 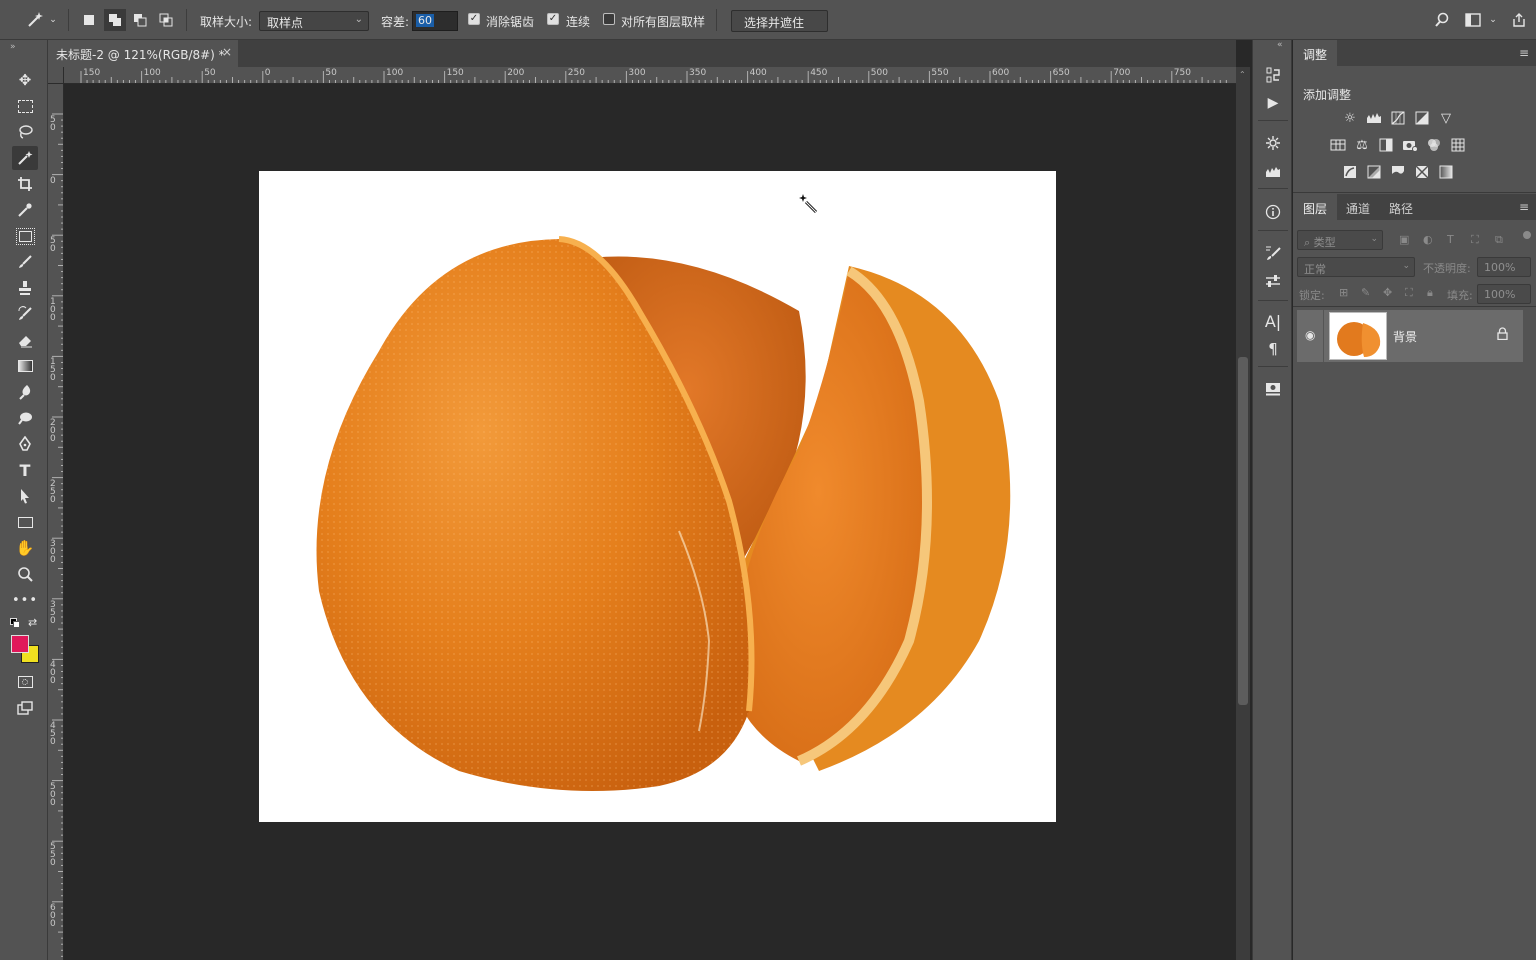 I want to click on brush-settings-icon, so click(x=1273, y=253).